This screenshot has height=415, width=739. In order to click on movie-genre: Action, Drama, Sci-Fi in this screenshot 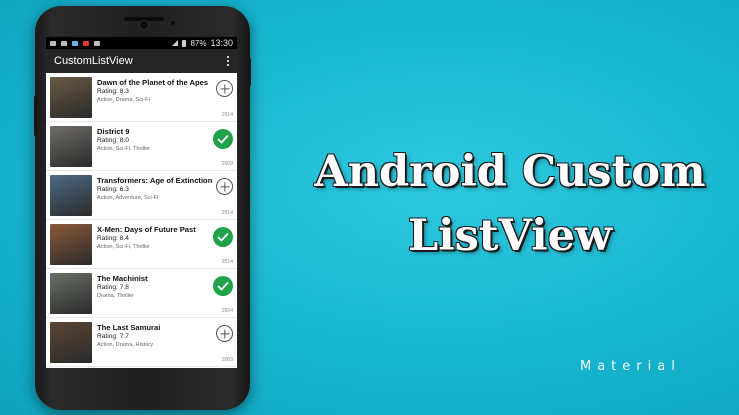, I will do `click(123, 100)`.